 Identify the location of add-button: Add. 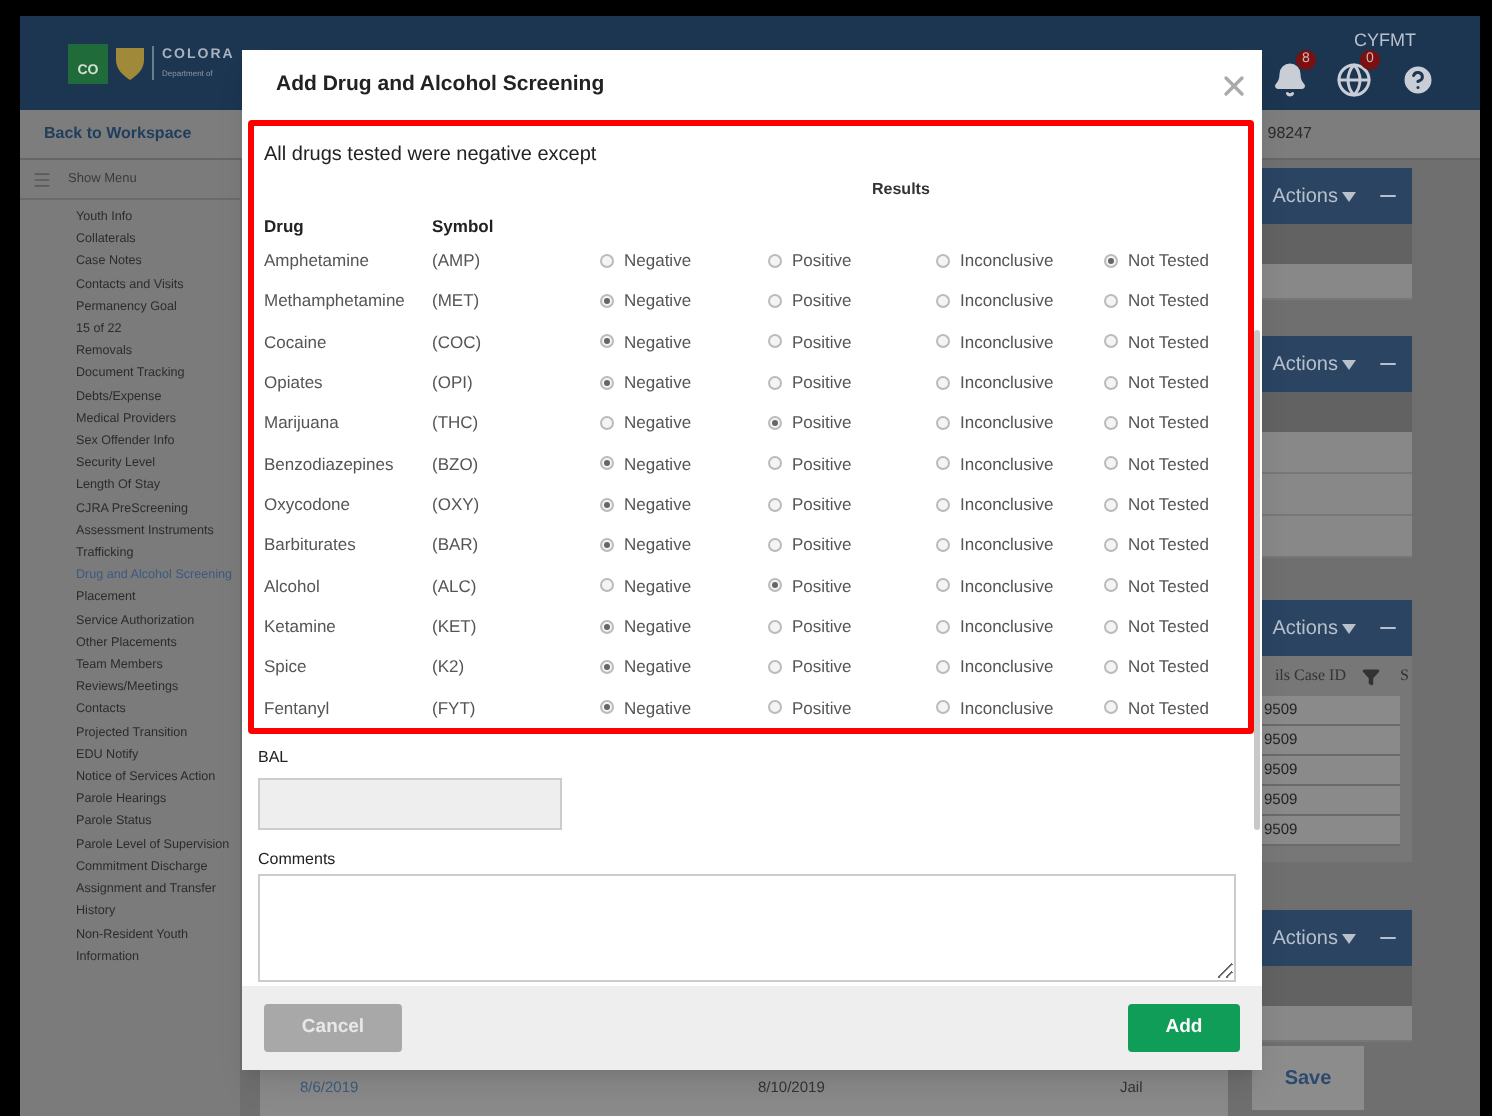
(1184, 1028).